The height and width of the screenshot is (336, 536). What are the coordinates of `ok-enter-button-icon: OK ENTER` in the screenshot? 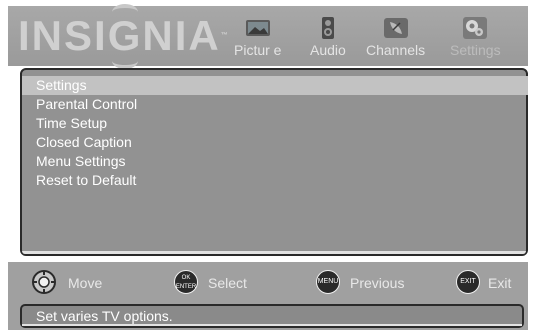 It's located at (186, 282).